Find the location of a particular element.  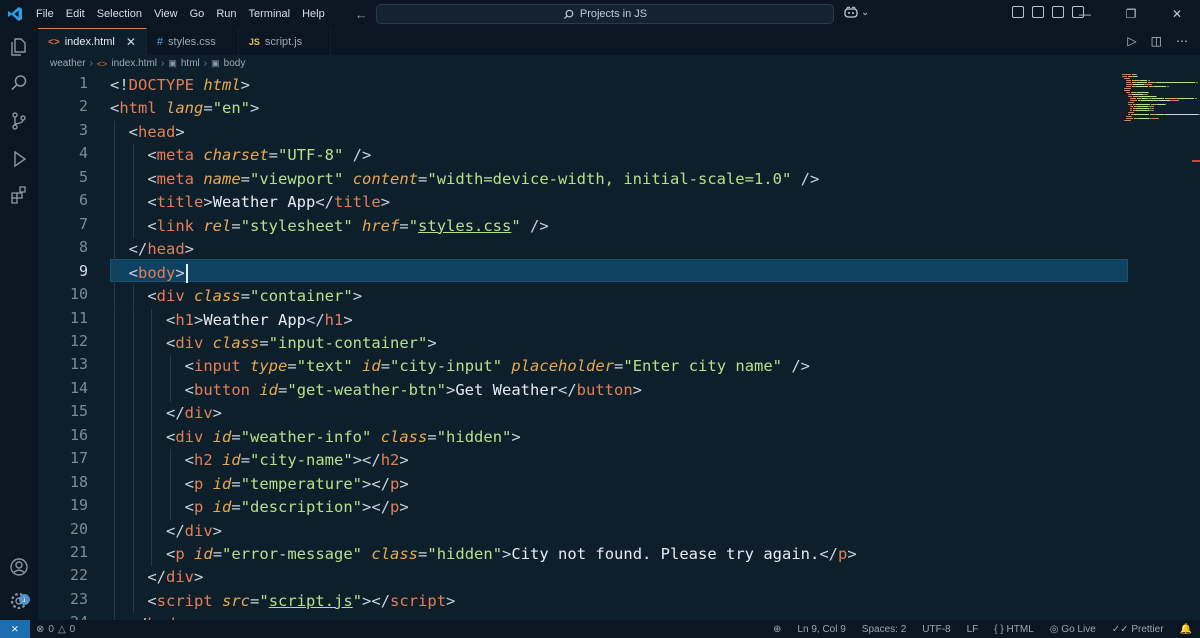

menu-help: Help is located at coordinates (313, 14).